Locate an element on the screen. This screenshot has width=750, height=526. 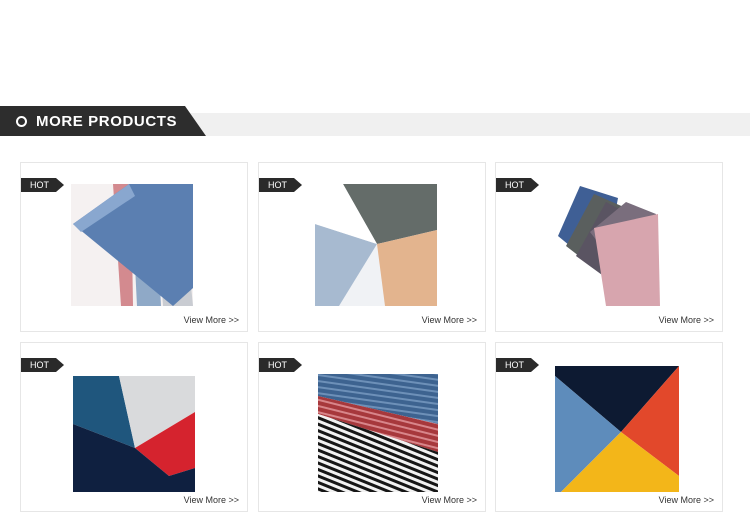
circle-icon is located at coordinates (21, 121).